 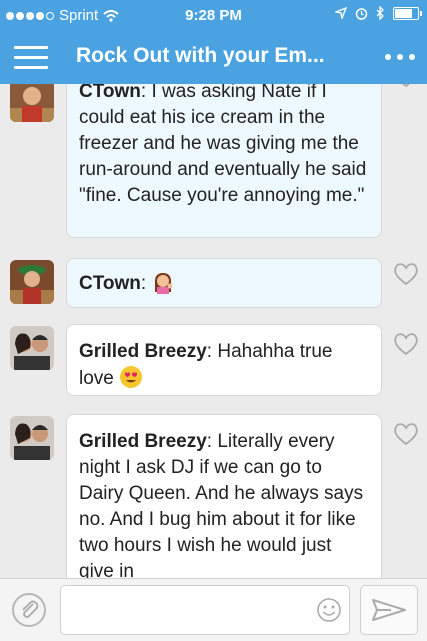 I want to click on message-input, so click(x=205, y=610).